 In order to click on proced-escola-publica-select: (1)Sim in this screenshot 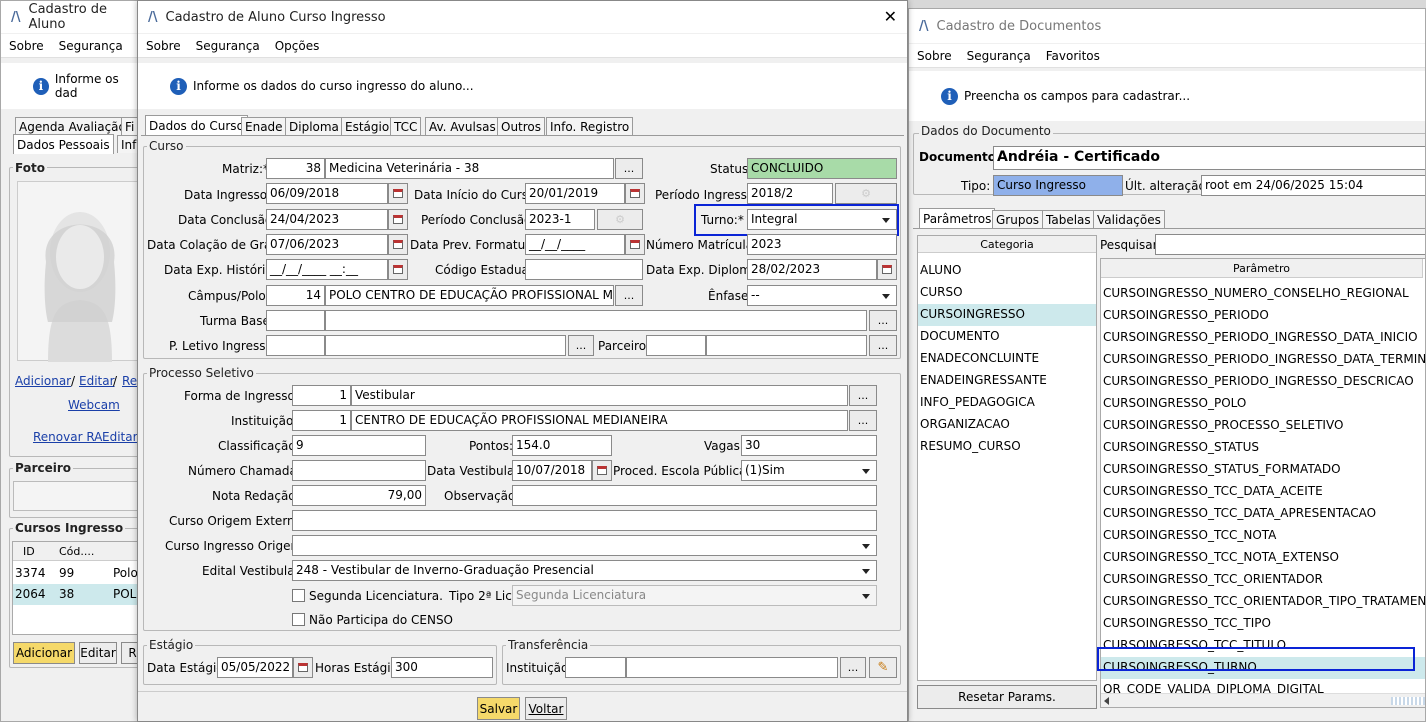, I will do `click(809, 470)`.